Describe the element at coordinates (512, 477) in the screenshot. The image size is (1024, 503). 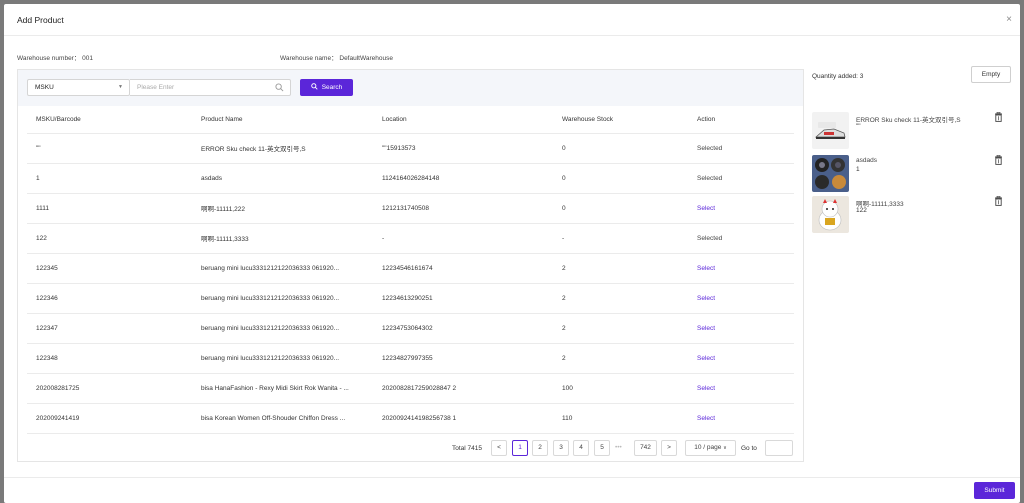
I see `footer-divider` at that location.